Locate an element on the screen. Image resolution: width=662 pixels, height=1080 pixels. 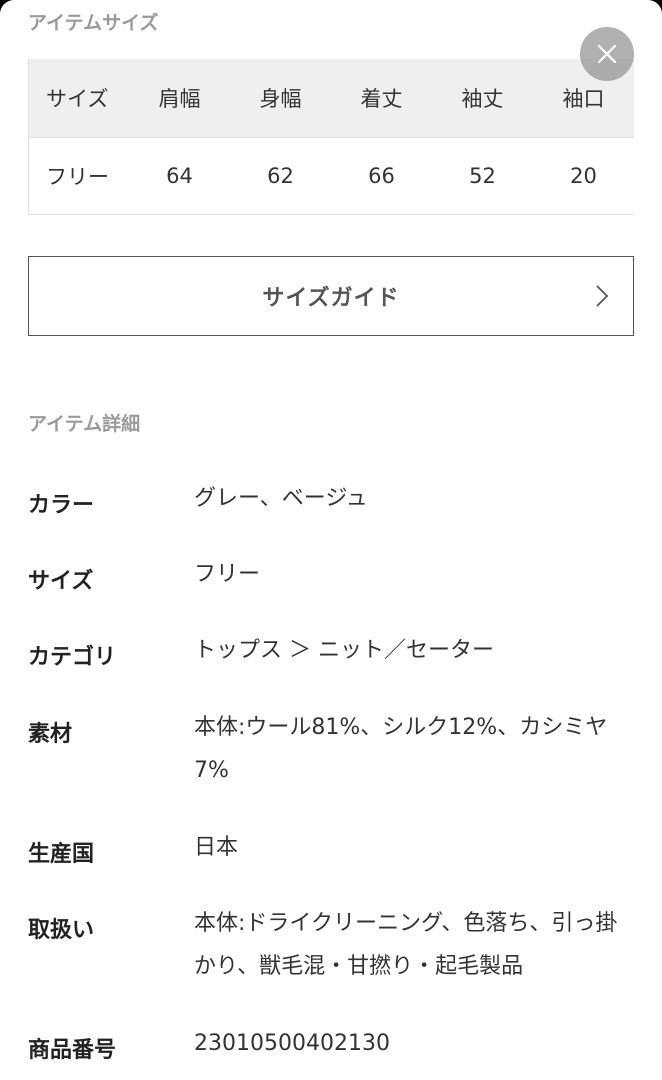
close-icon is located at coordinates (607, 54).